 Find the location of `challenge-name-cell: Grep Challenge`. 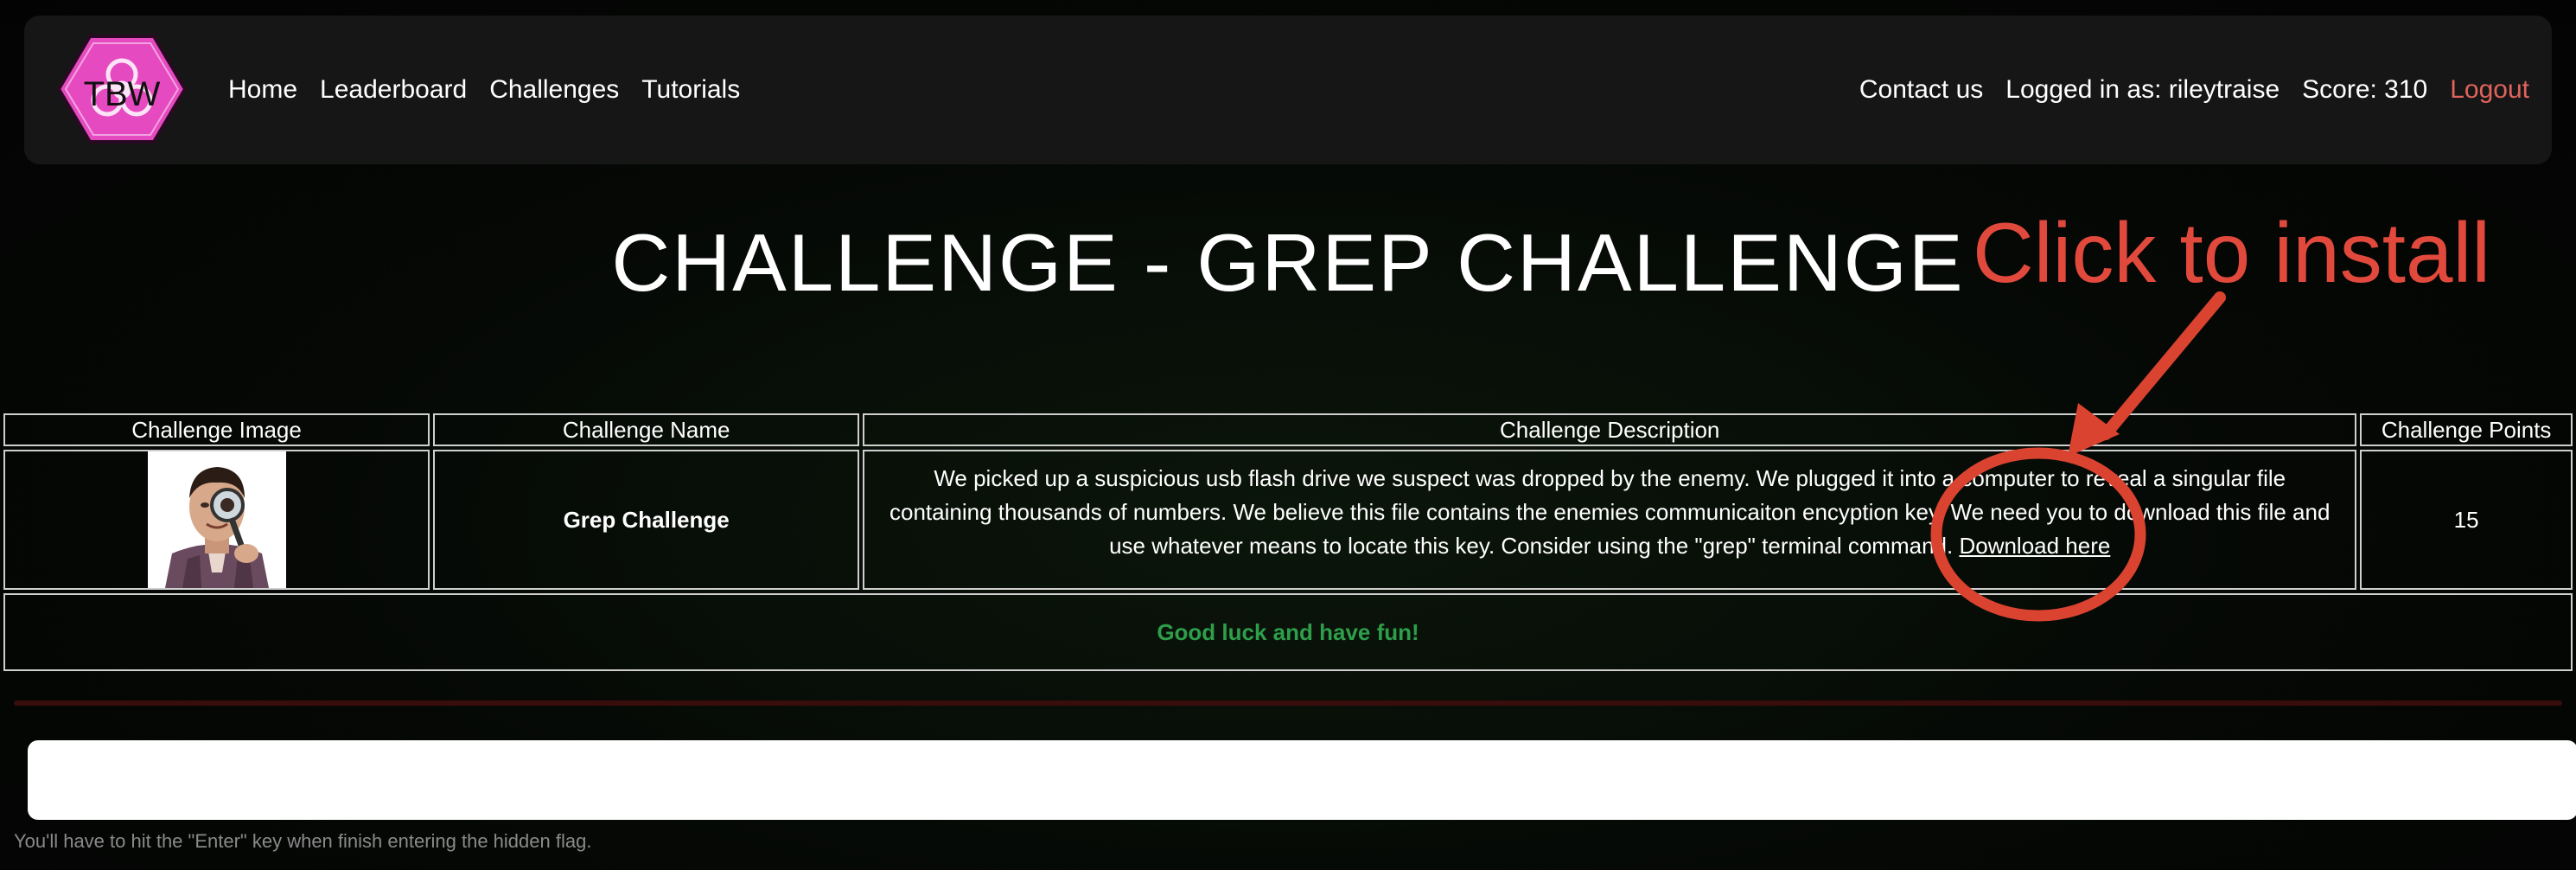

challenge-name-cell: Grep Challenge is located at coordinates (646, 520).